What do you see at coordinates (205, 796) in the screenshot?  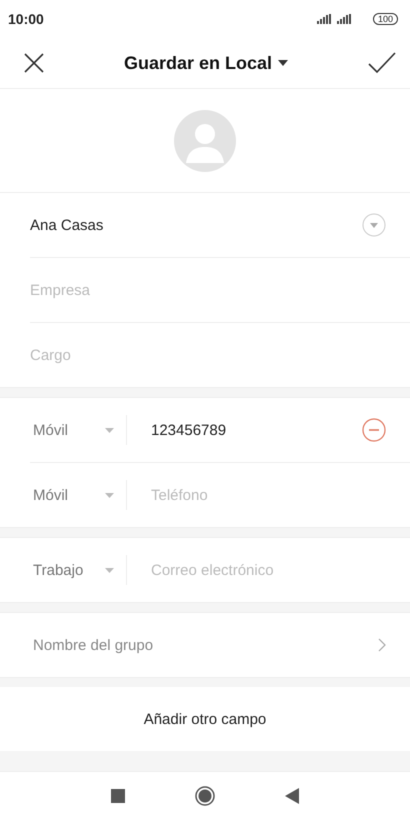 I see `home-icon` at bounding box center [205, 796].